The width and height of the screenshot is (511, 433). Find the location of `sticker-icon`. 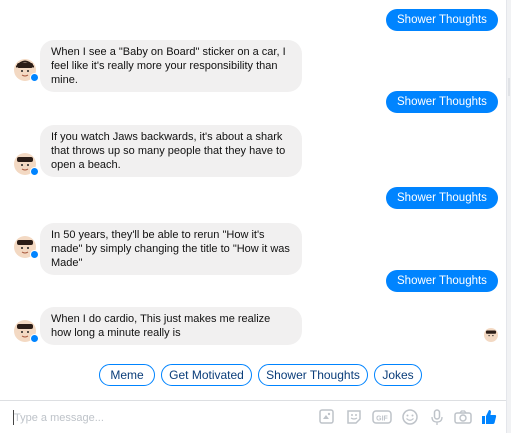

sticker-icon is located at coordinates (327, 417).